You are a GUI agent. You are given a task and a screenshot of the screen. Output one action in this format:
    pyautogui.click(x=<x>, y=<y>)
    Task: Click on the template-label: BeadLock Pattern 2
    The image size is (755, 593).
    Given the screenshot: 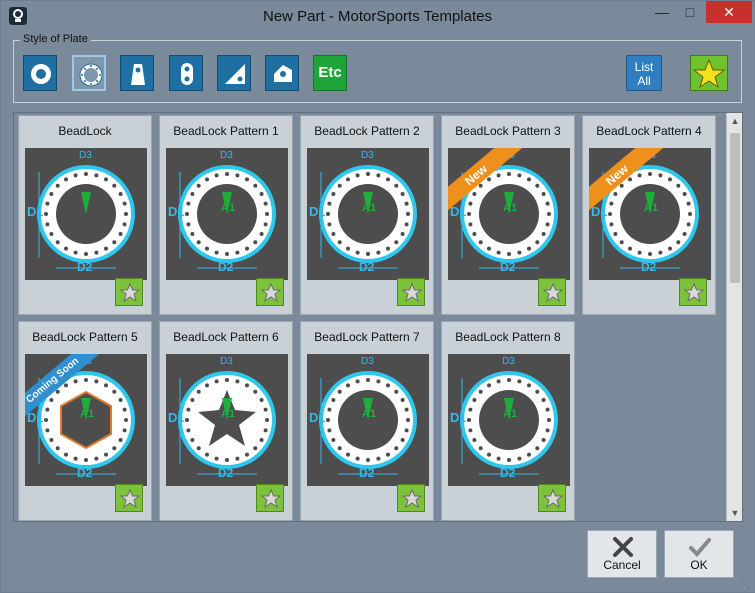 What is the action you would take?
    pyautogui.click(x=367, y=131)
    